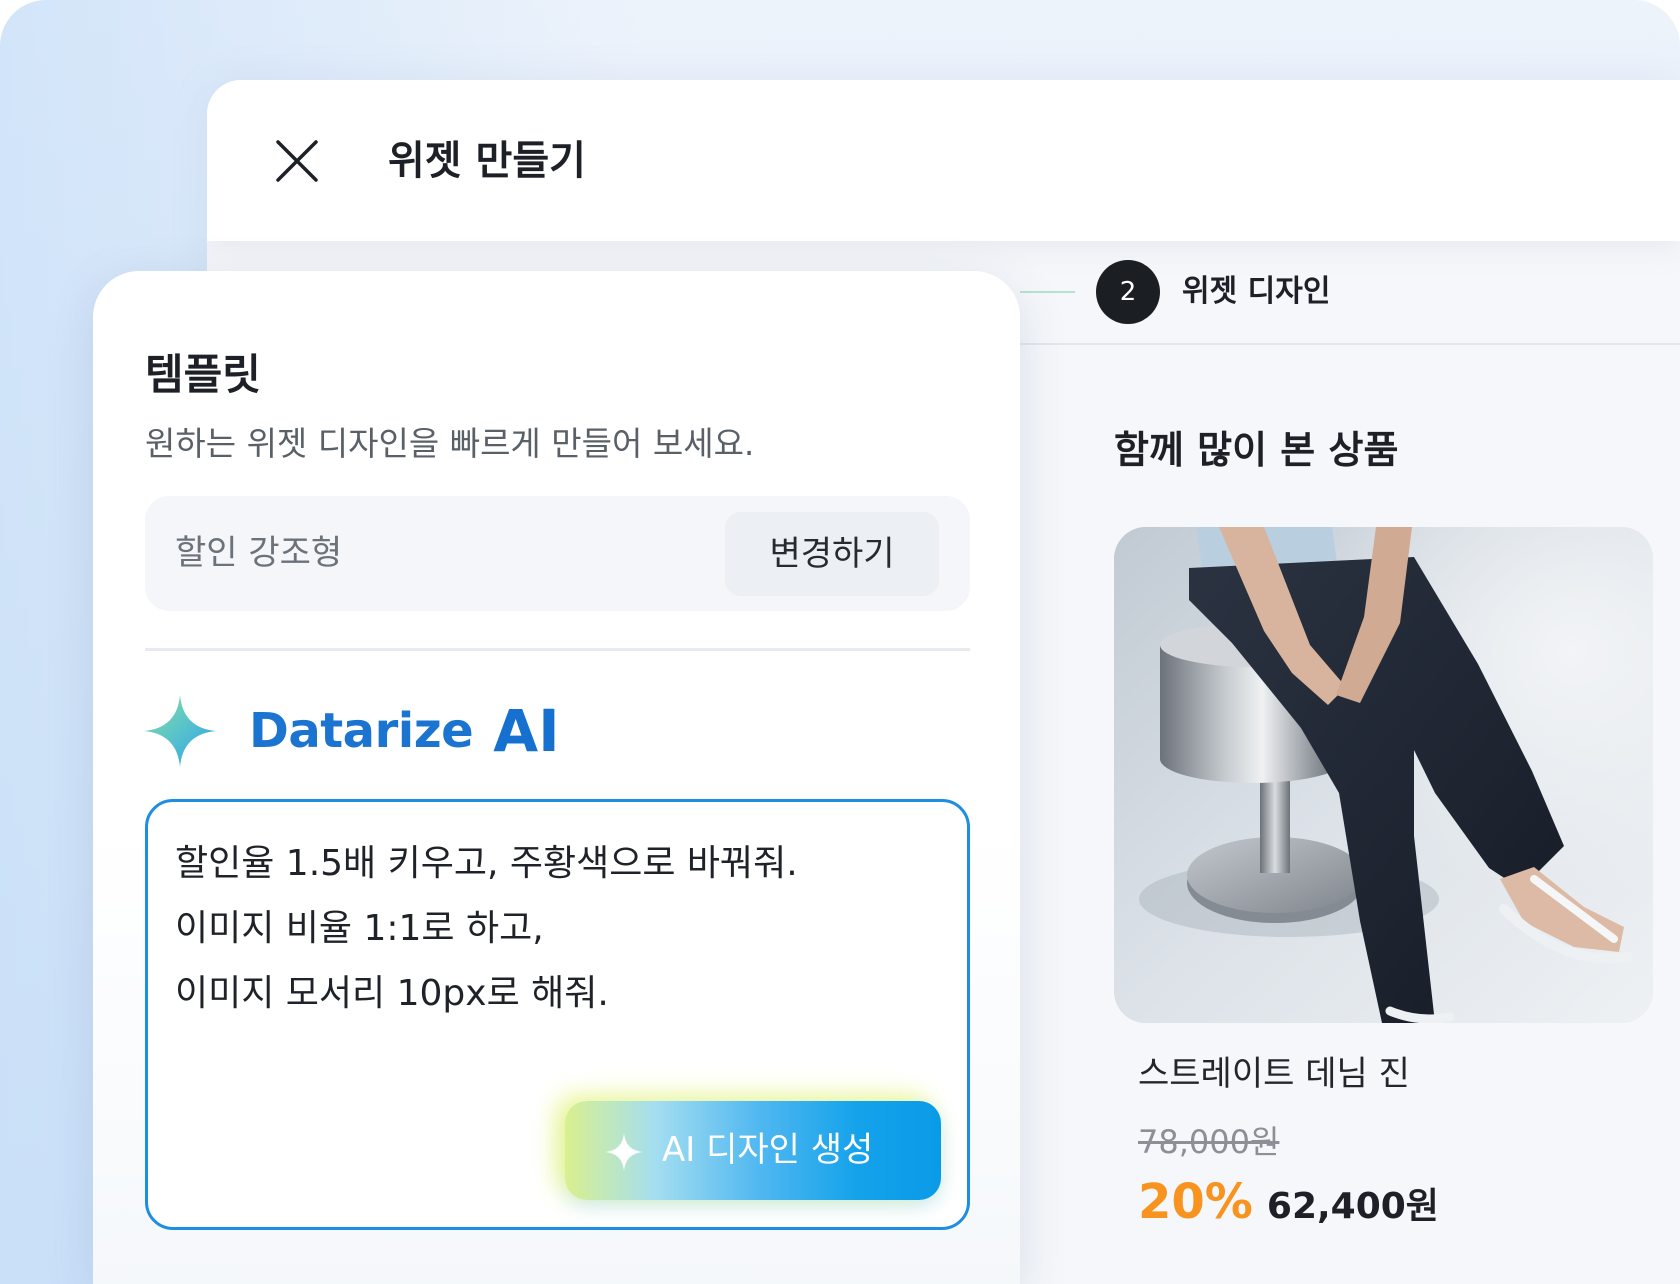  What do you see at coordinates (259, 553) in the screenshot?
I see `selected-template-name: 할인 강조형` at bounding box center [259, 553].